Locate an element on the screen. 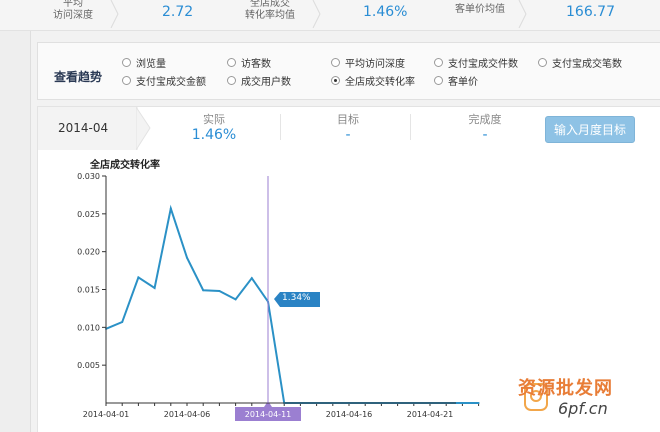 The width and height of the screenshot is (660, 432). x-tick-label: 2014-04-01 is located at coordinates (106, 414).